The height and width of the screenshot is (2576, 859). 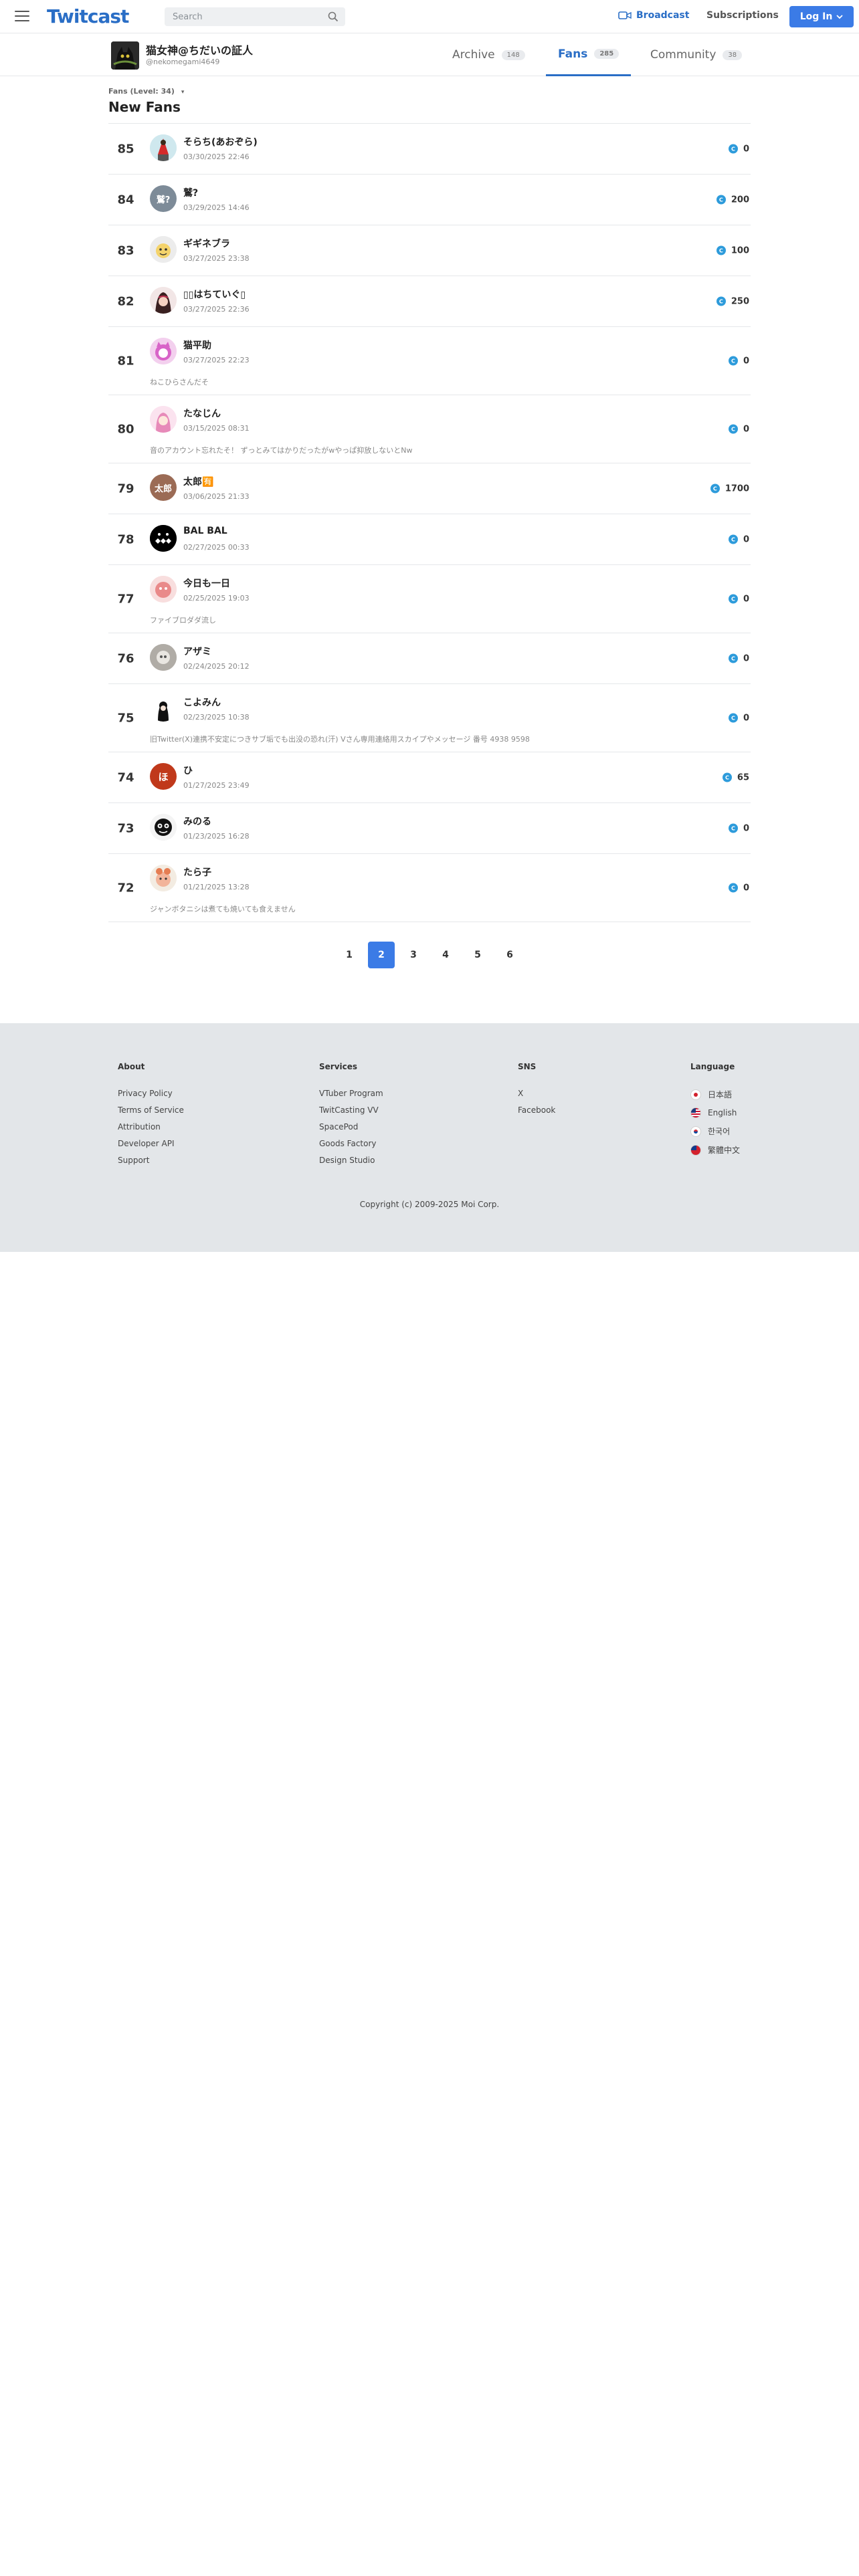 What do you see at coordinates (197, 345) in the screenshot?
I see `fan-name: 猫平助` at bounding box center [197, 345].